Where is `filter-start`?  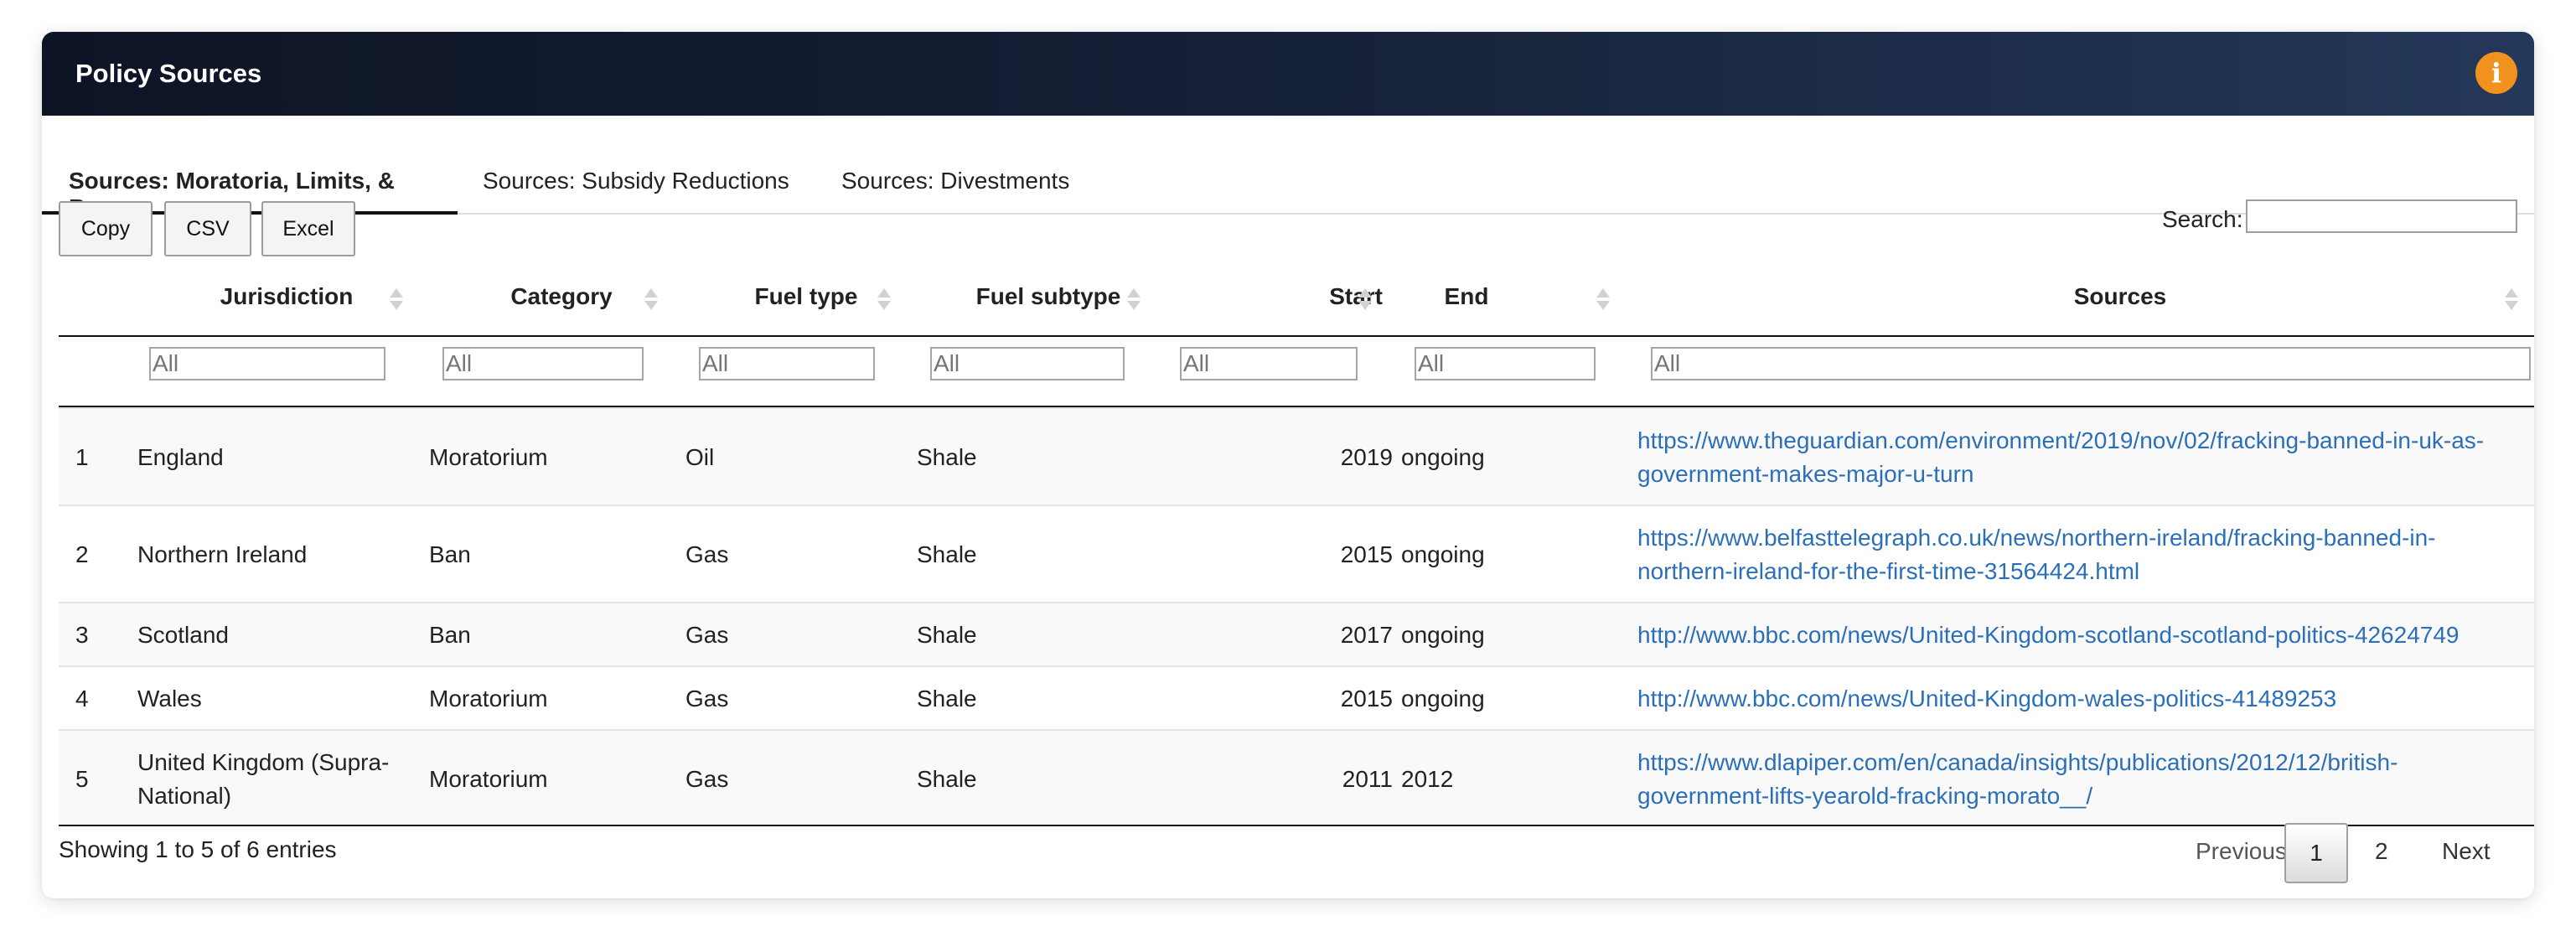 filter-start is located at coordinates (1269, 364).